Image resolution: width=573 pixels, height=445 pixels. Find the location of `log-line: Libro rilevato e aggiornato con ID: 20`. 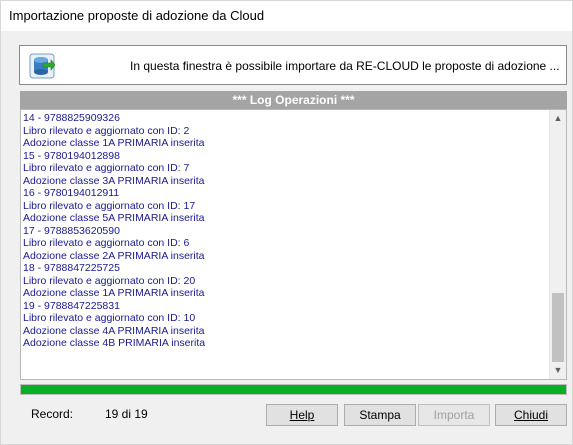

log-line: Libro rilevato e aggiornato con ID: 20 is located at coordinates (109, 280).